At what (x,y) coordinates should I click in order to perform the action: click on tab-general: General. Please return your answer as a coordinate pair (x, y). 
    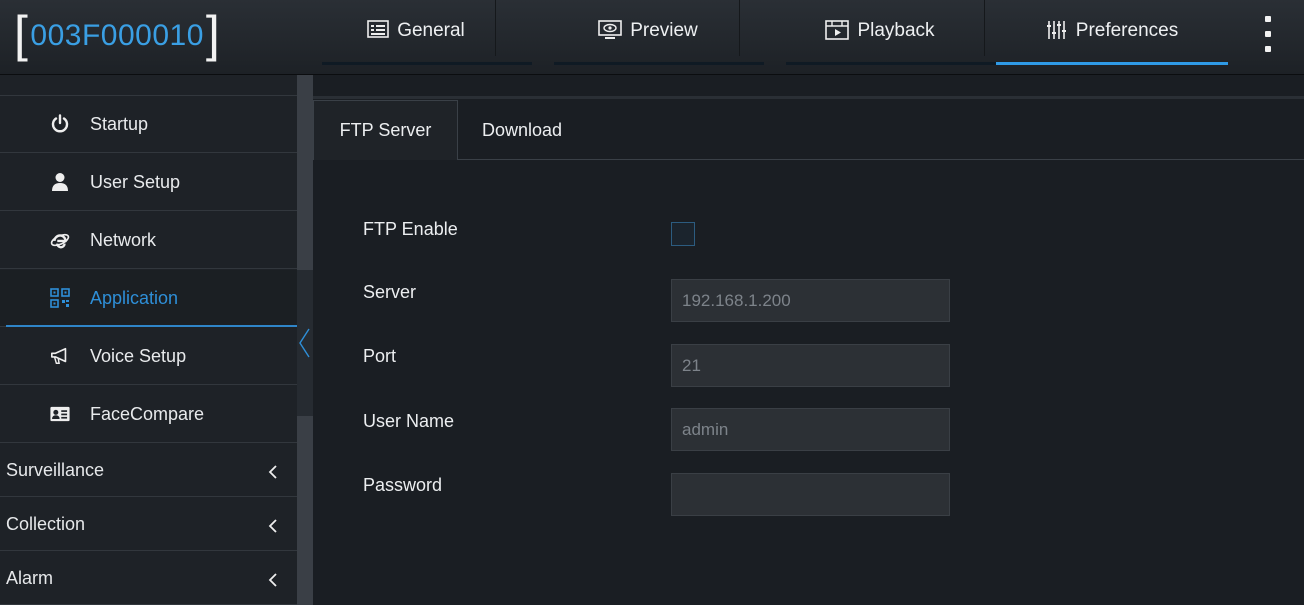
    Looking at the image, I should click on (416, 32).